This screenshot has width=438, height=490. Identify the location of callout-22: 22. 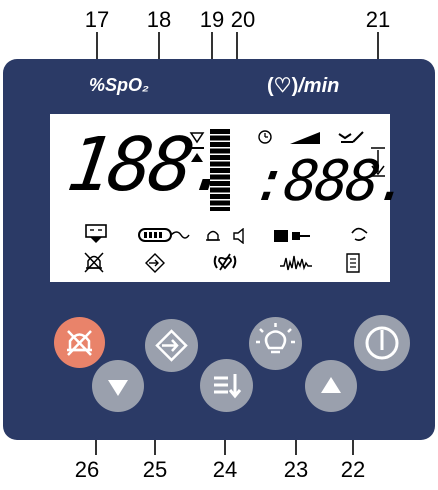
(353, 469).